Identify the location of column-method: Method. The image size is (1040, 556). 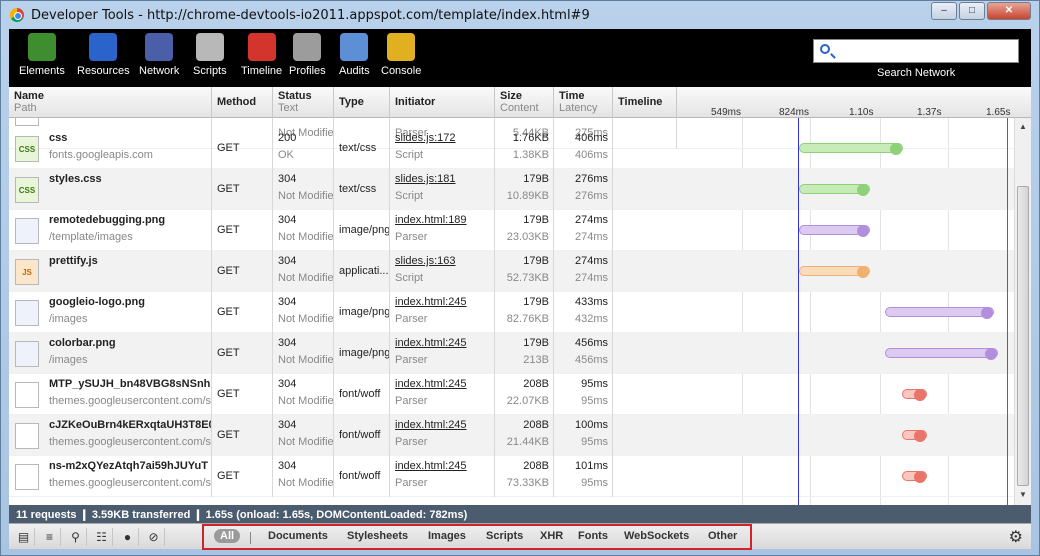
(242, 102).